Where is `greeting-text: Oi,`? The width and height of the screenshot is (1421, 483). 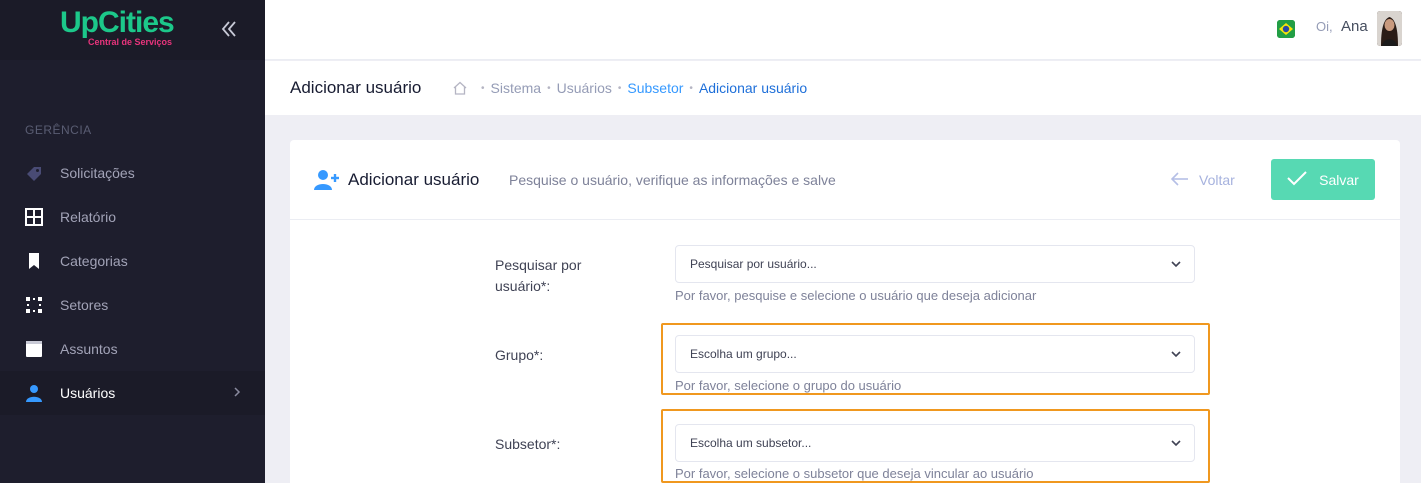 greeting-text: Oi, is located at coordinates (1324, 26).